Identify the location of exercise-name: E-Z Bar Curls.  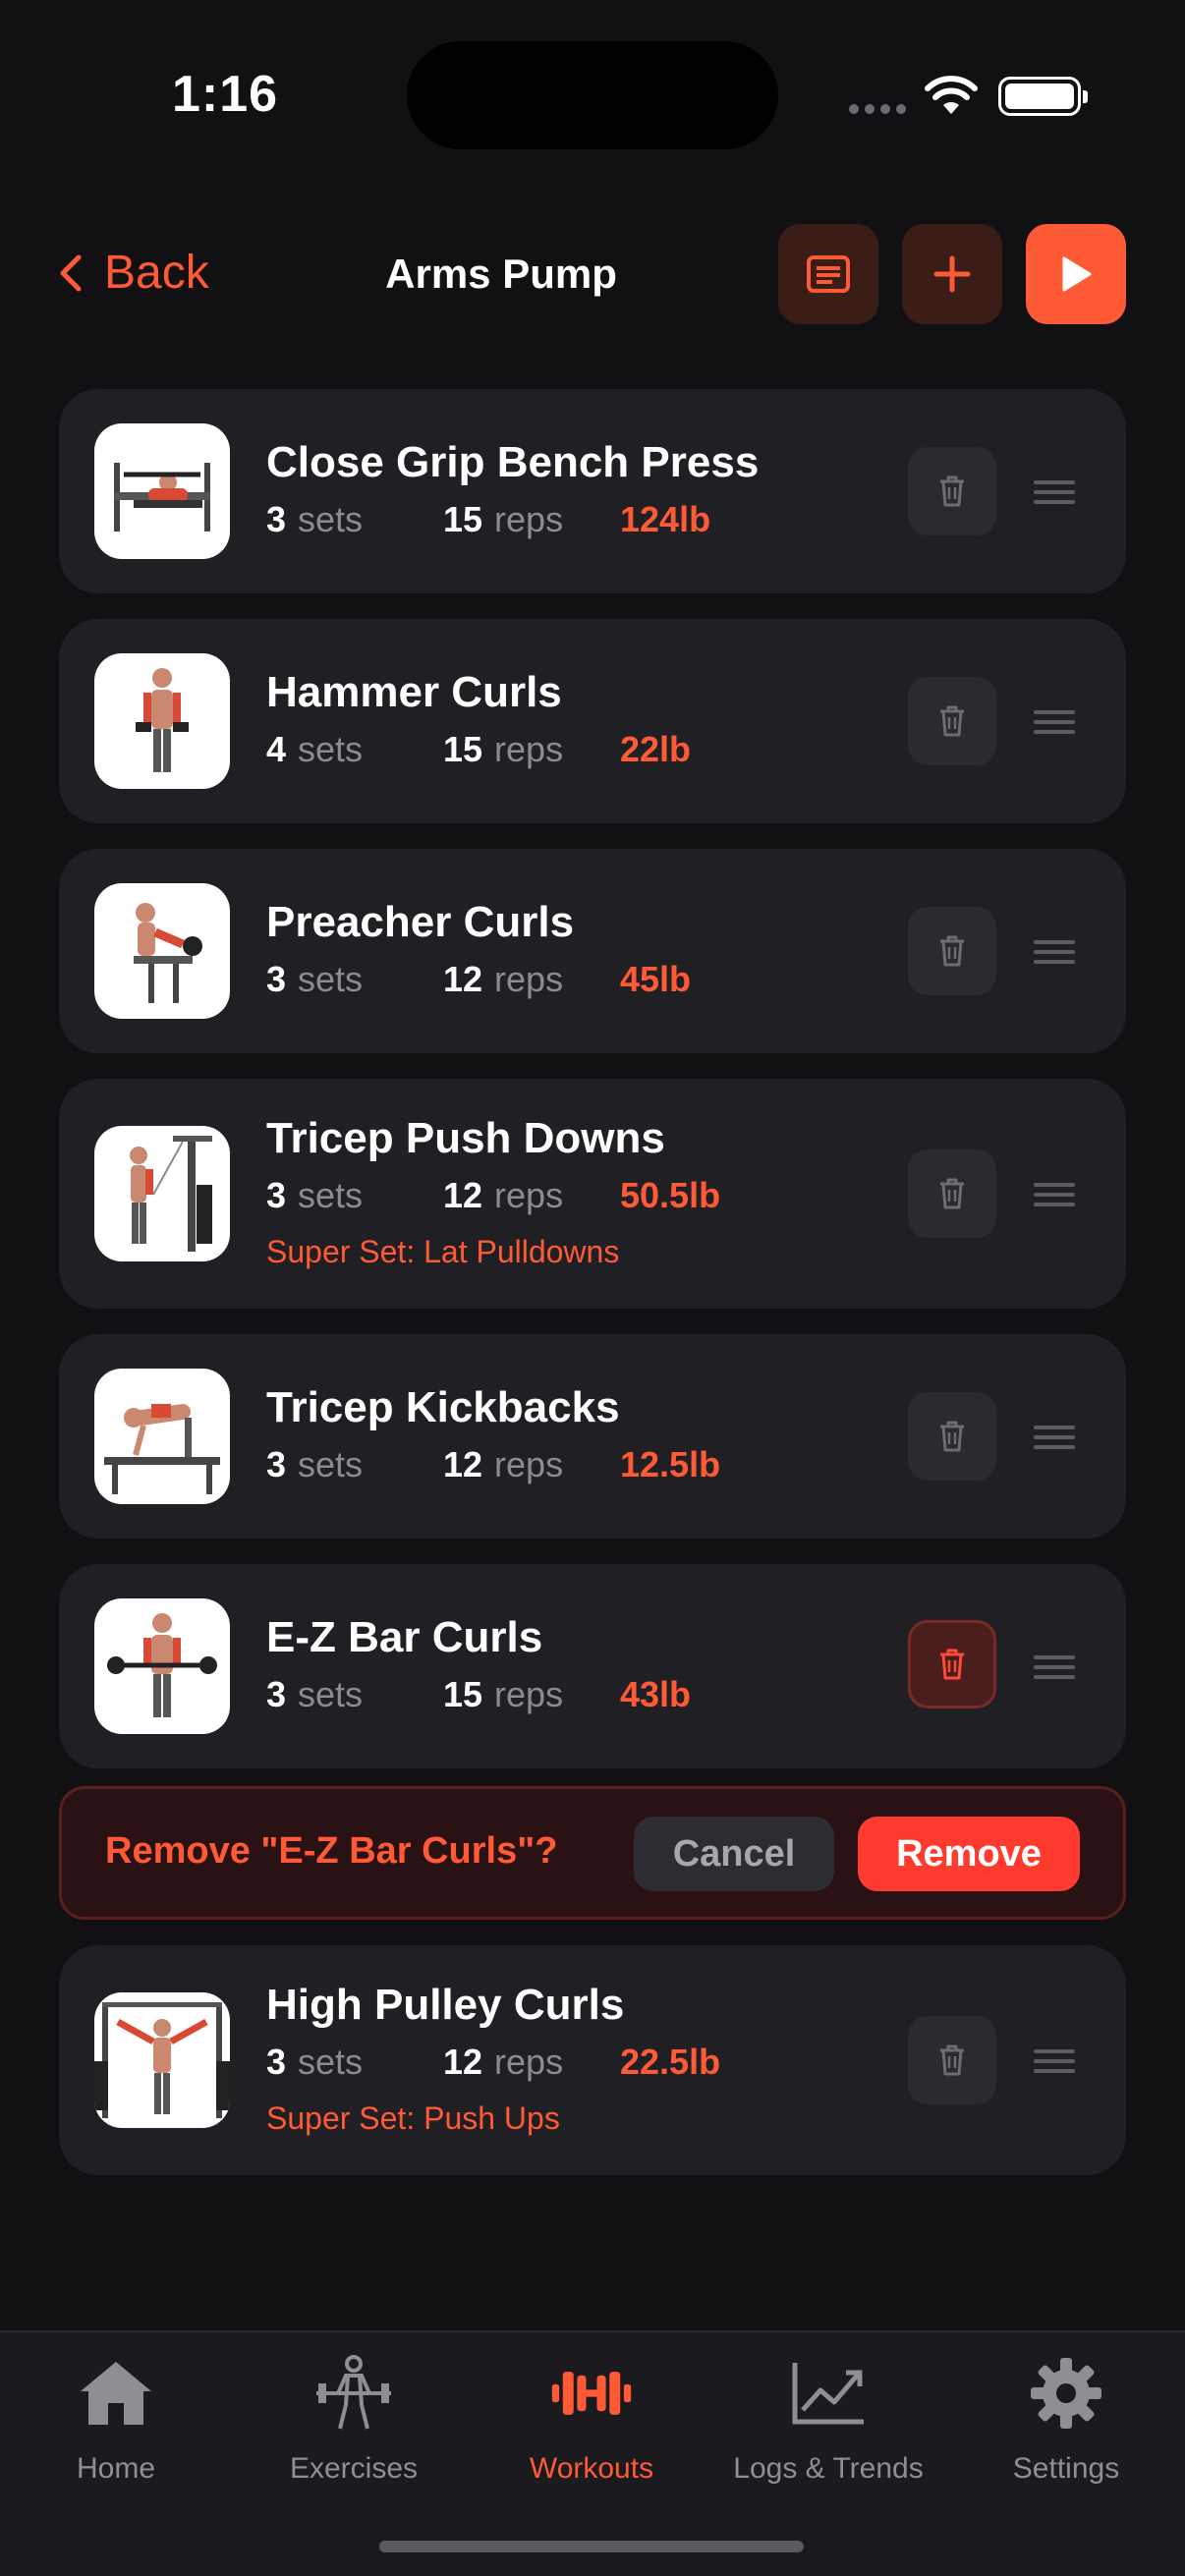
(405, 1637).